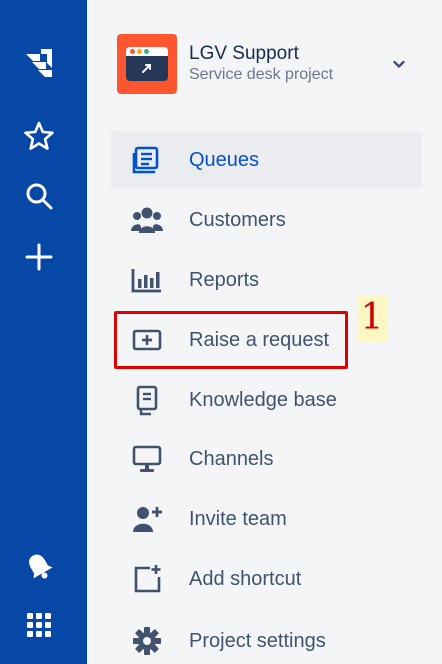 The image size is (442, 664). Describe the element at coordinates (39, 136) in the screenshot. I see `star-icon` at that location.